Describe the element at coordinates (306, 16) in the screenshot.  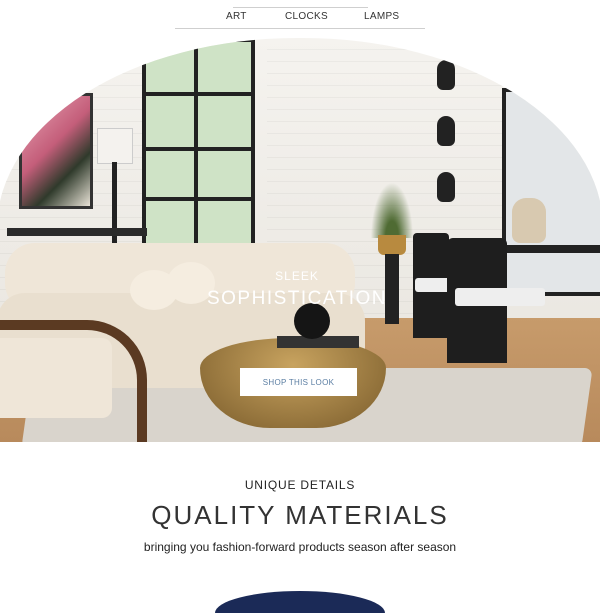
I see `nav-link-clocks: CLOCKS` at that location.